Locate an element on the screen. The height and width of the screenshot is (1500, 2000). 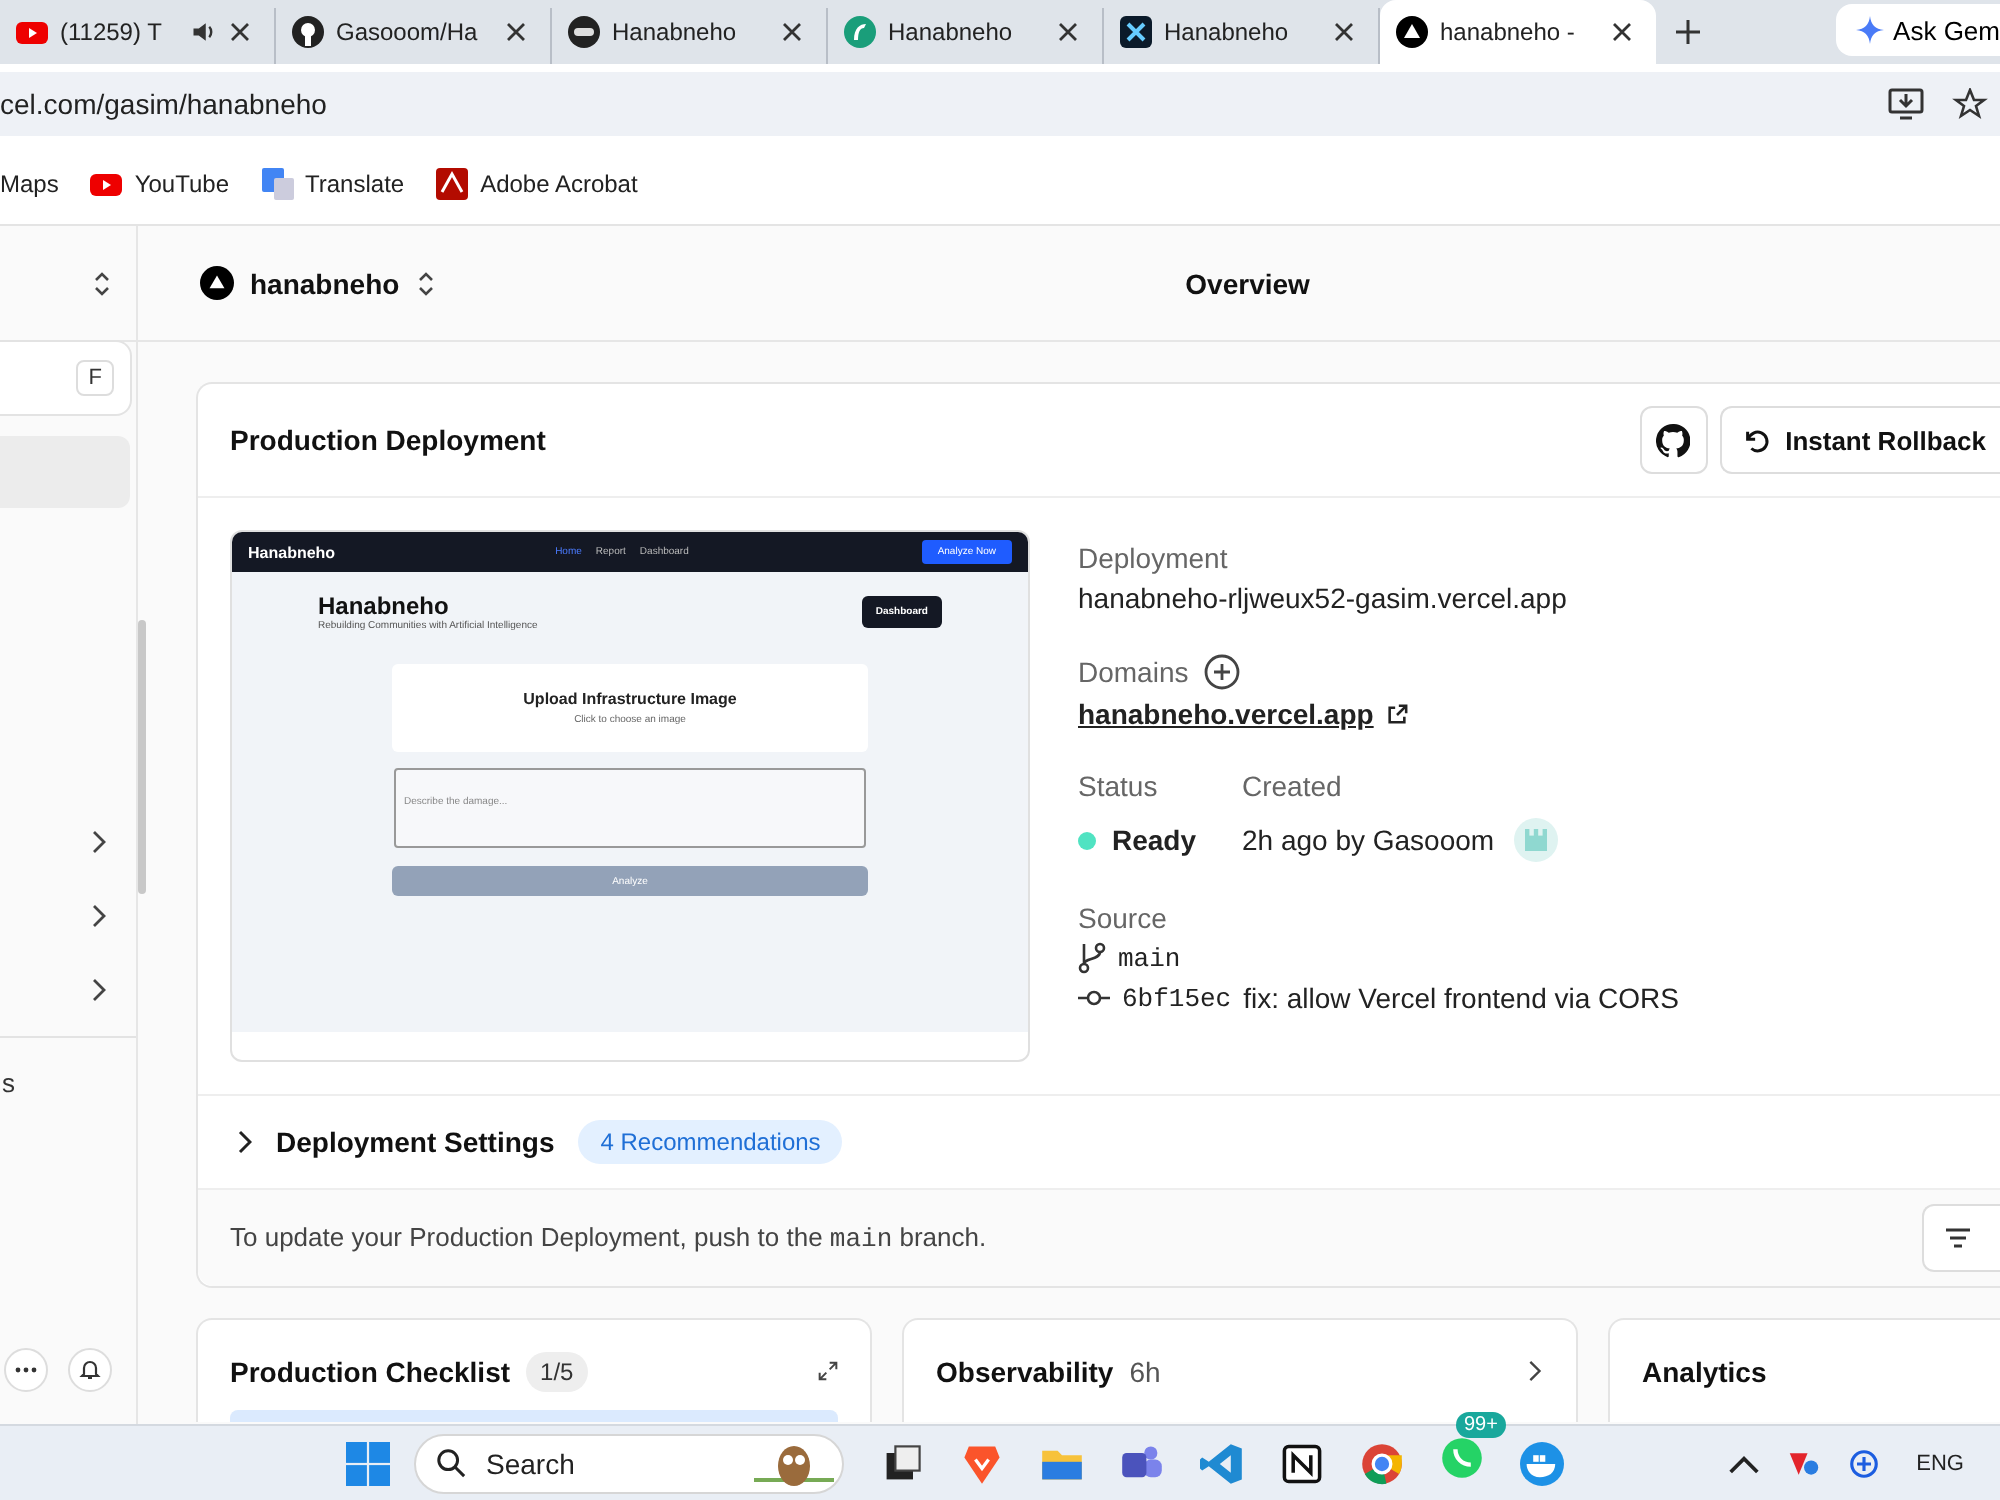
filter-button is located at coordinates (1961, 1238).